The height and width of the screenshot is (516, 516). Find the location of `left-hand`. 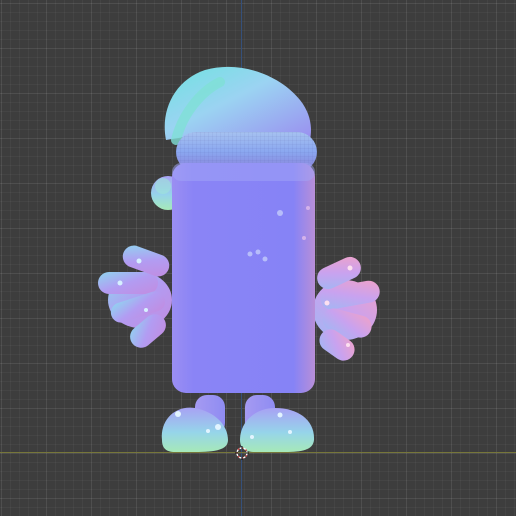

left-hand is located at coordinates (135, 296).